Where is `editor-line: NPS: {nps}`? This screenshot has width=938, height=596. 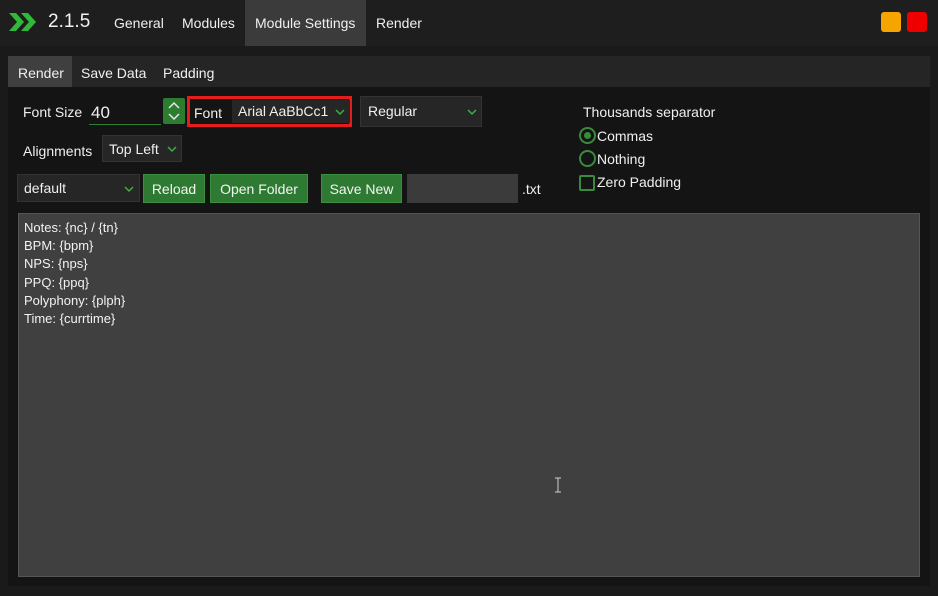
editor-line: NPS: {nps} is located at coordinates (56, 264).